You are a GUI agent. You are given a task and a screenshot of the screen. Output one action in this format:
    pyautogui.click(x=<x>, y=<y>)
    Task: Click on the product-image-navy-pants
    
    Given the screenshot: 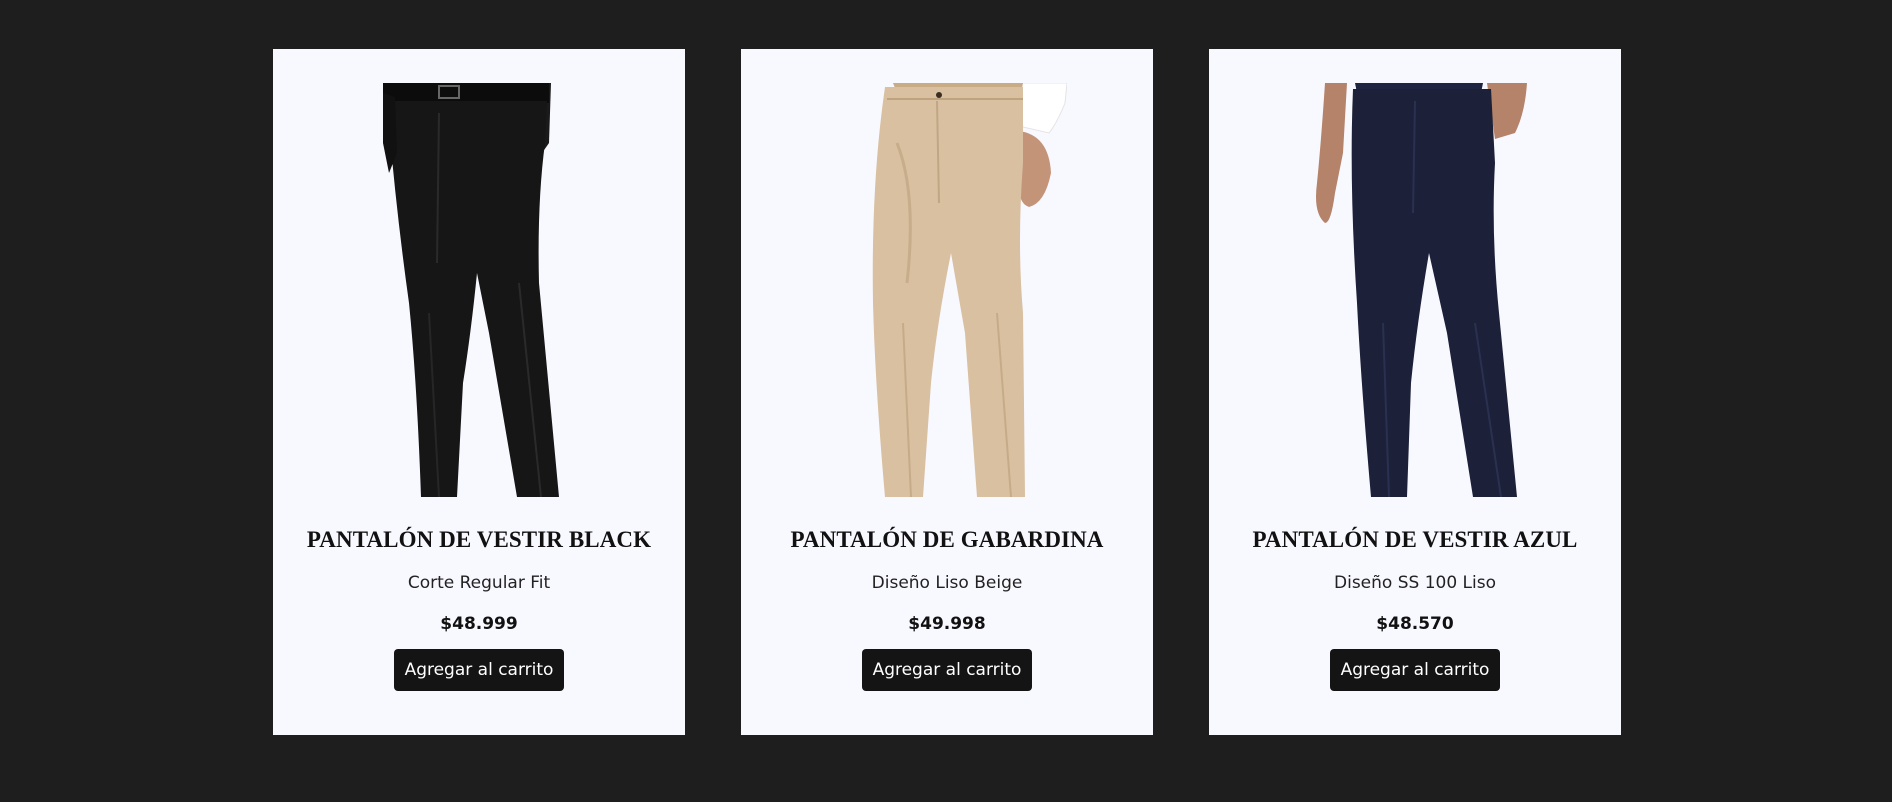 What is the action you would take?
    pyautogui.click(x=1415, y=290)
    